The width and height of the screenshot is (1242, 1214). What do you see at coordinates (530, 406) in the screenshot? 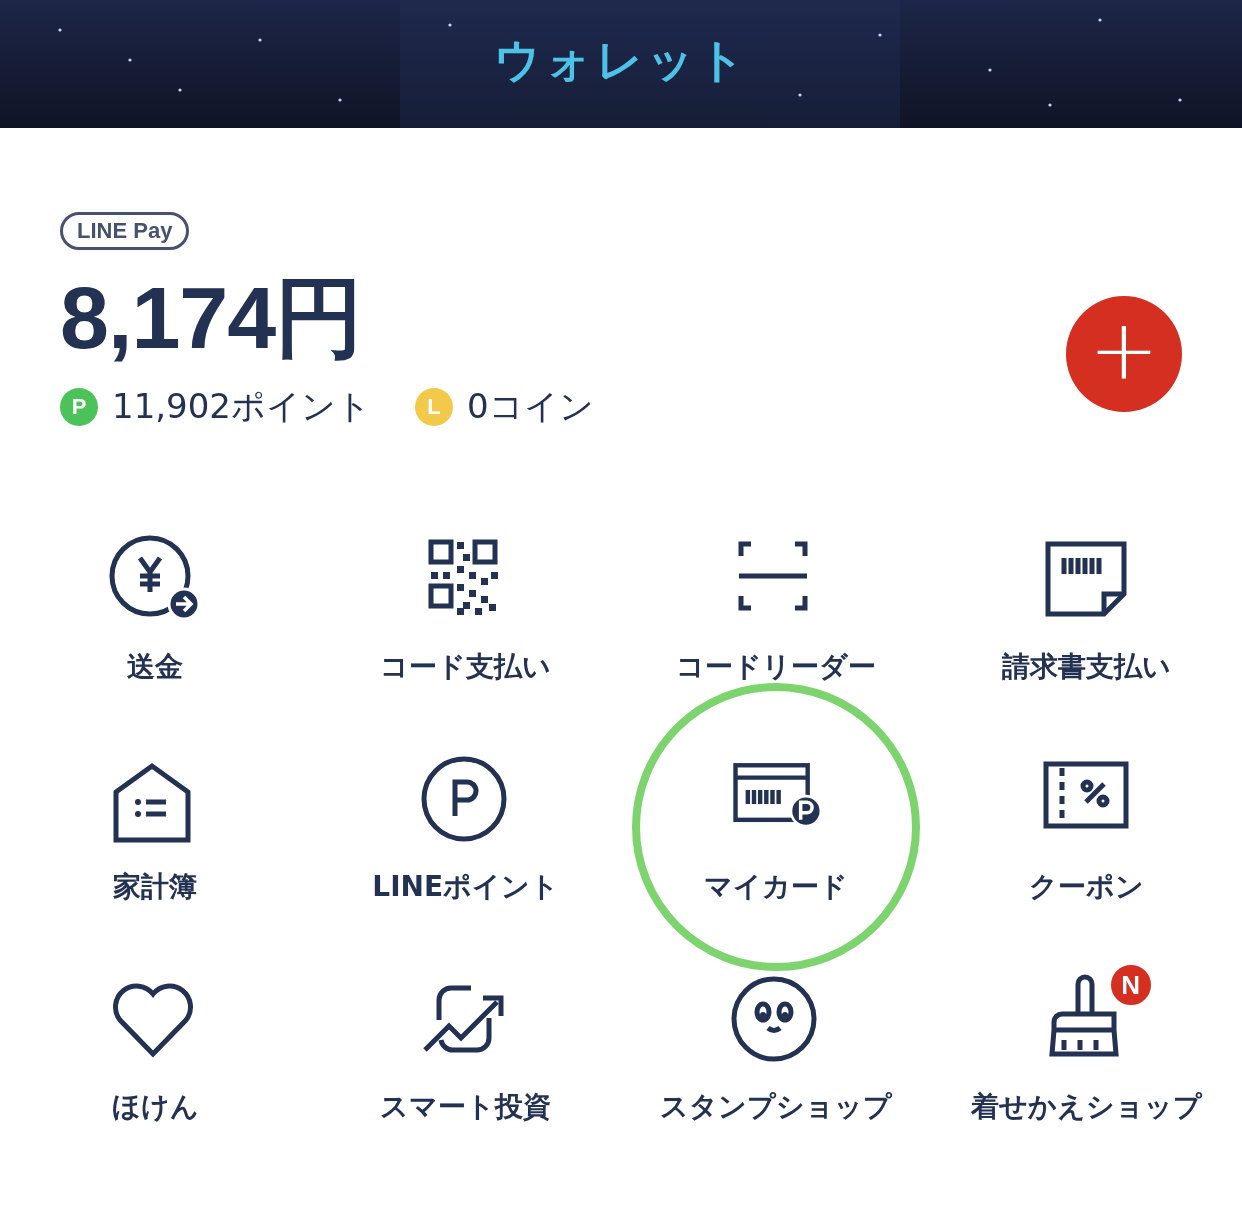
I see `coin-balance: 0コイン` at bounding box center [530, 406].